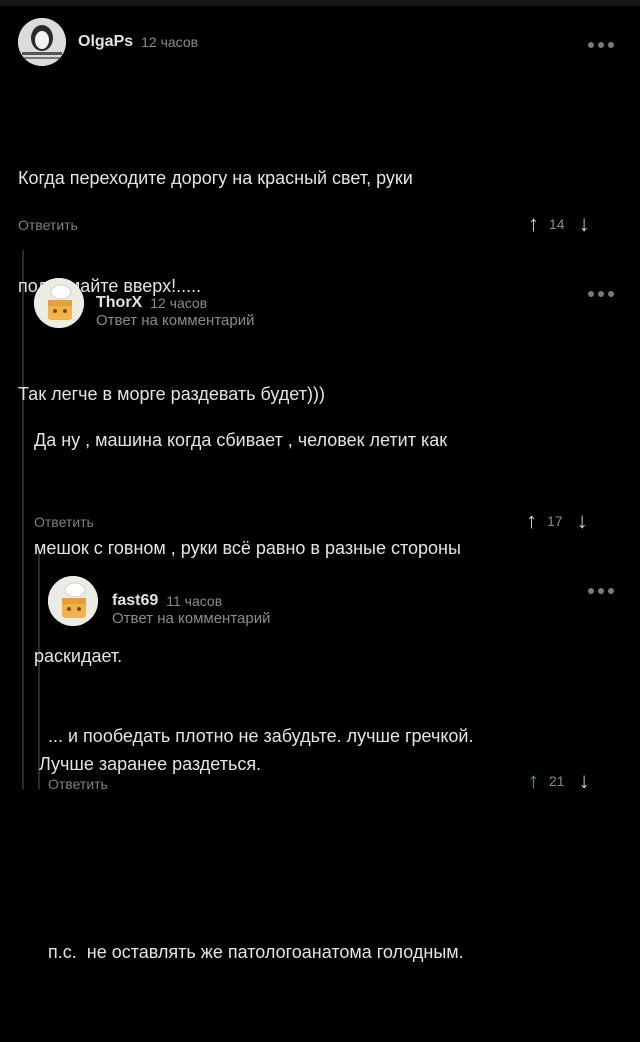 This screenshot has height=1042, width=640. What do you see at coordinates (557, 781) in the screenshot?
I see `vote-score: 21` at bounding box center [557, 781].